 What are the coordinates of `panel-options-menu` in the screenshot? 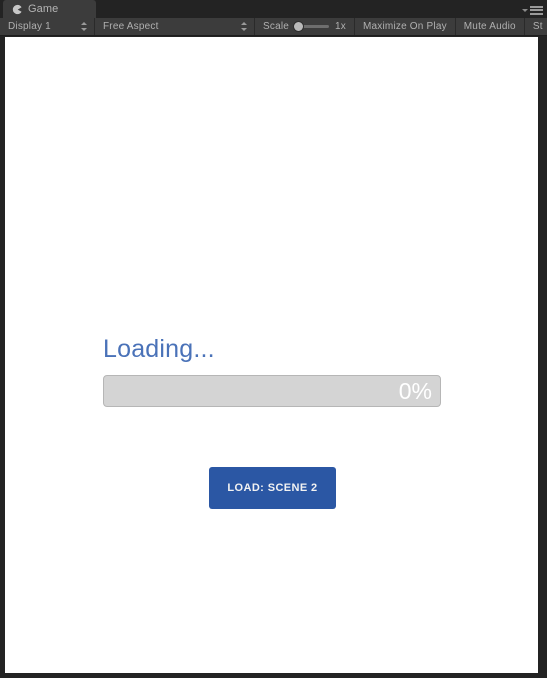 It's located at (532, 10).